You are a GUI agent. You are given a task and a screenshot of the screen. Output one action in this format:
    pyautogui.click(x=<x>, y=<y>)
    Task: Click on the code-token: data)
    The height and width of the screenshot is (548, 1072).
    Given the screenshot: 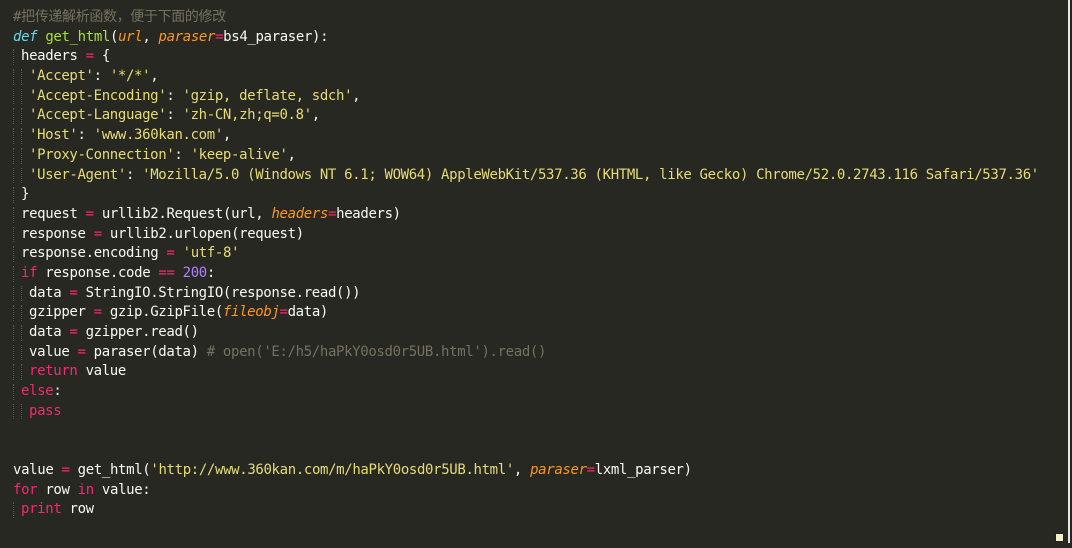 What is the action you would take?
    pyautogui.click(x=308, y=312)
    